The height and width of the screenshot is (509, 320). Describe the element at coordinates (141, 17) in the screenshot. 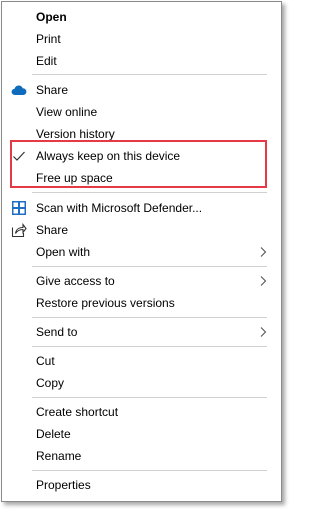

I see `menu-item-open: Open` at that location.